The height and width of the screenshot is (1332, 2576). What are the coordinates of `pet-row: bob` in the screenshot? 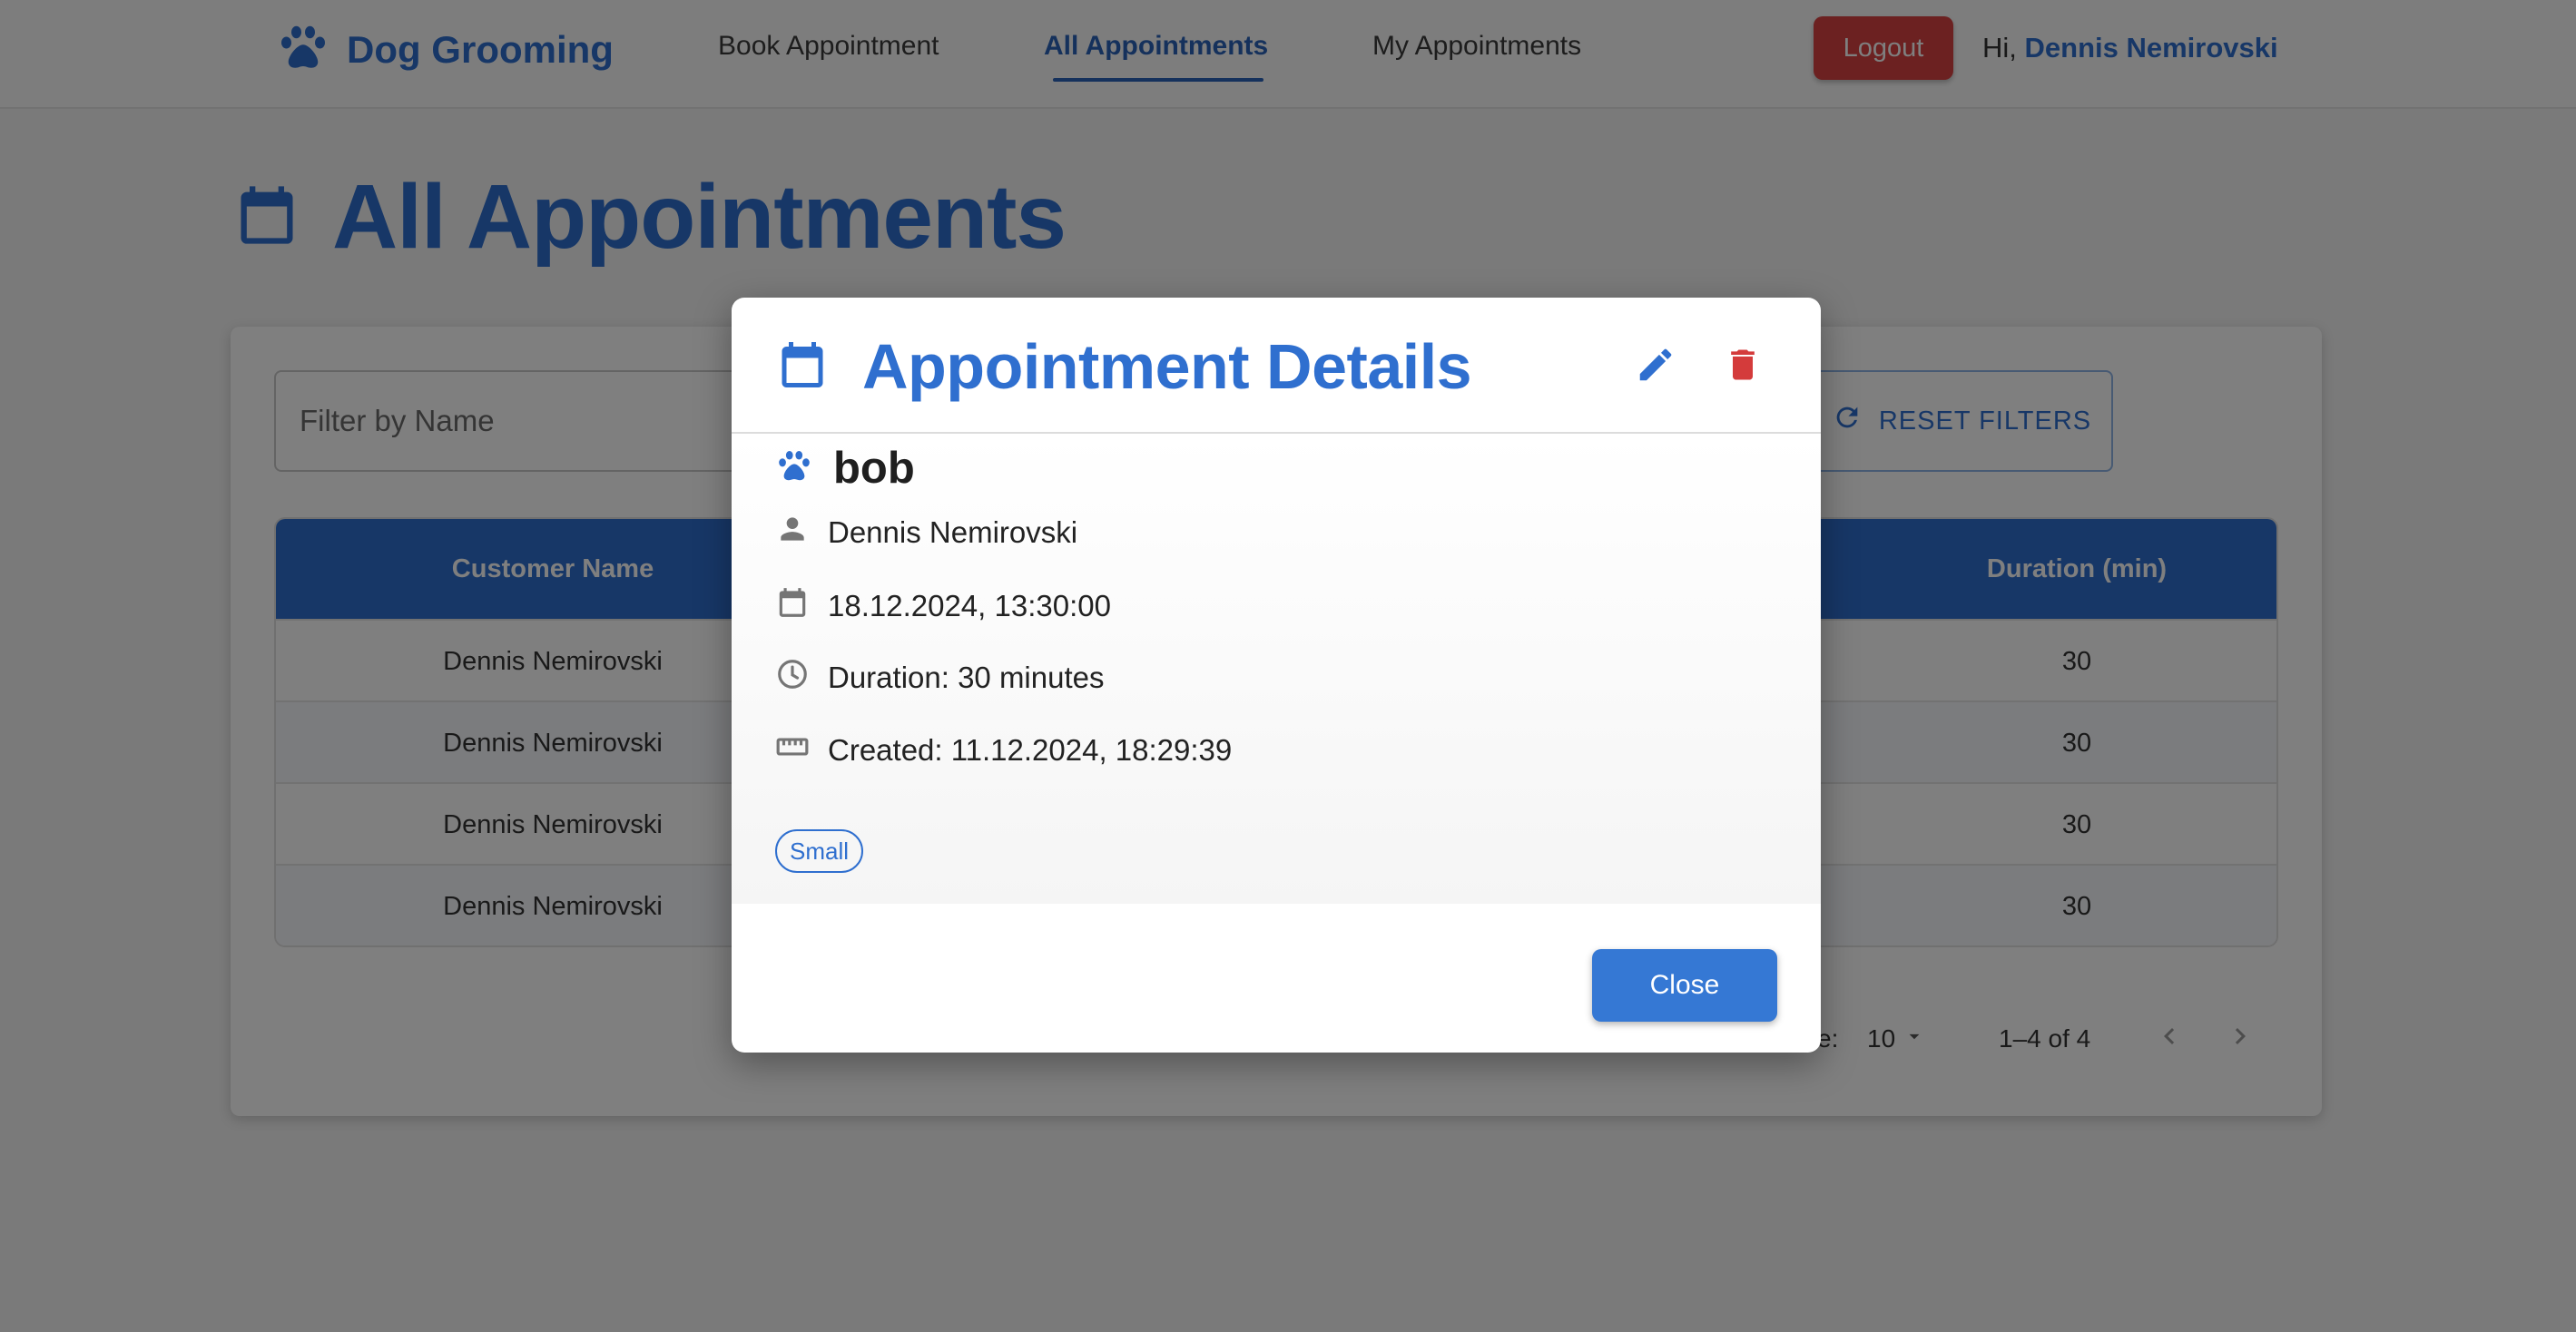 It's located at (845, 468).